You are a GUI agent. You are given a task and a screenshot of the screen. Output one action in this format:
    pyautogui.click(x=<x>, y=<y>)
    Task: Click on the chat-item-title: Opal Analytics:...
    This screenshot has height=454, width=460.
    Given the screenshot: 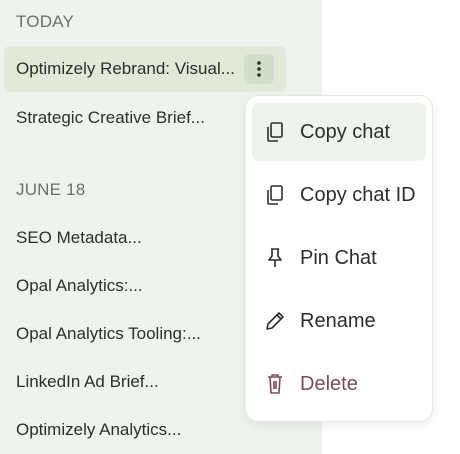 What is the action you would take?
    pyautogui.click(x=79, y=285)
    